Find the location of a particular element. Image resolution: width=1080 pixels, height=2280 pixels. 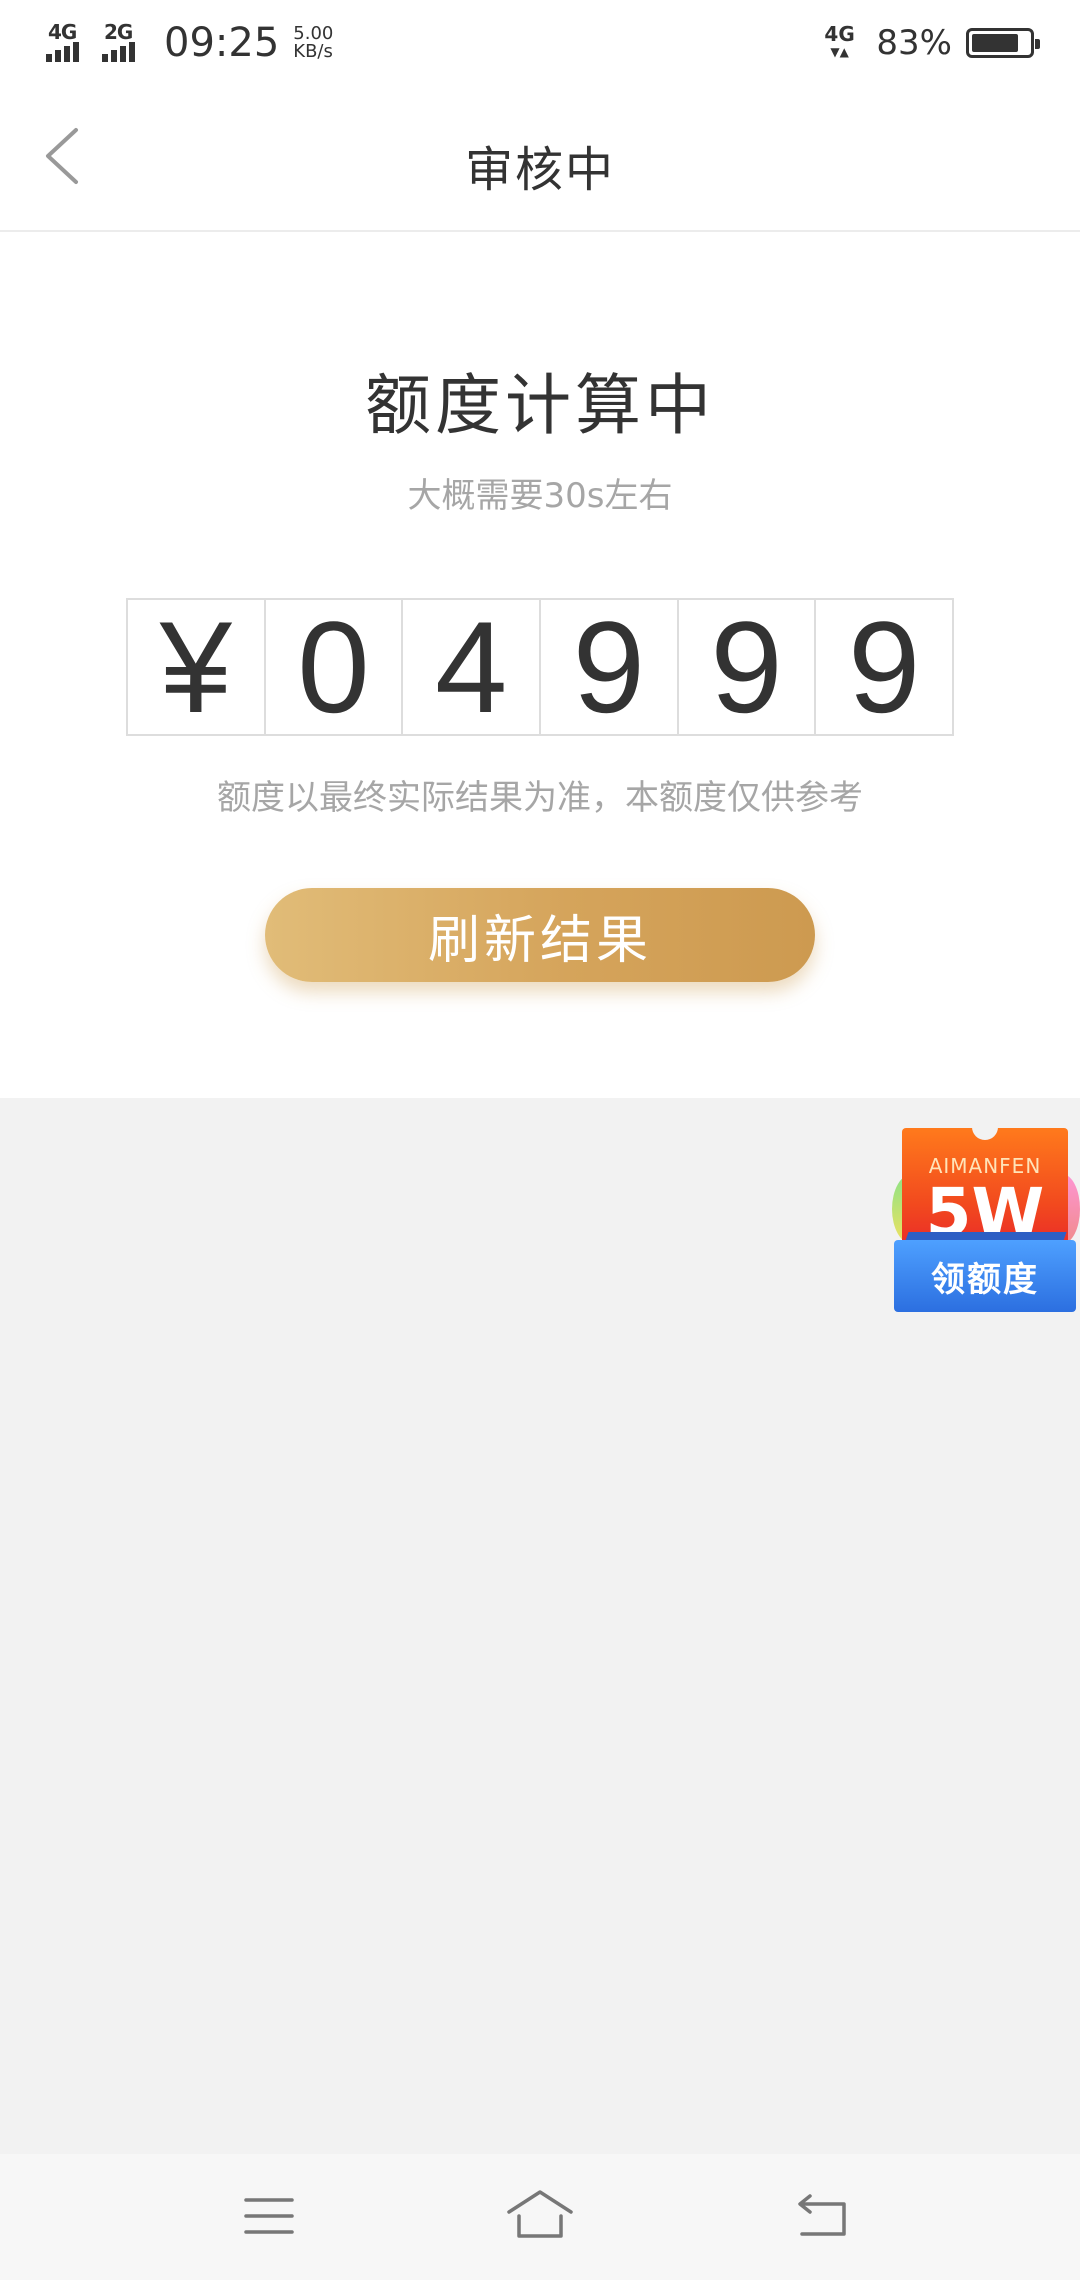

status-bar: 4G 2G 09:25 5.00 KB/s 4G ▼▲ 83% is located at coordinates (540, 43).